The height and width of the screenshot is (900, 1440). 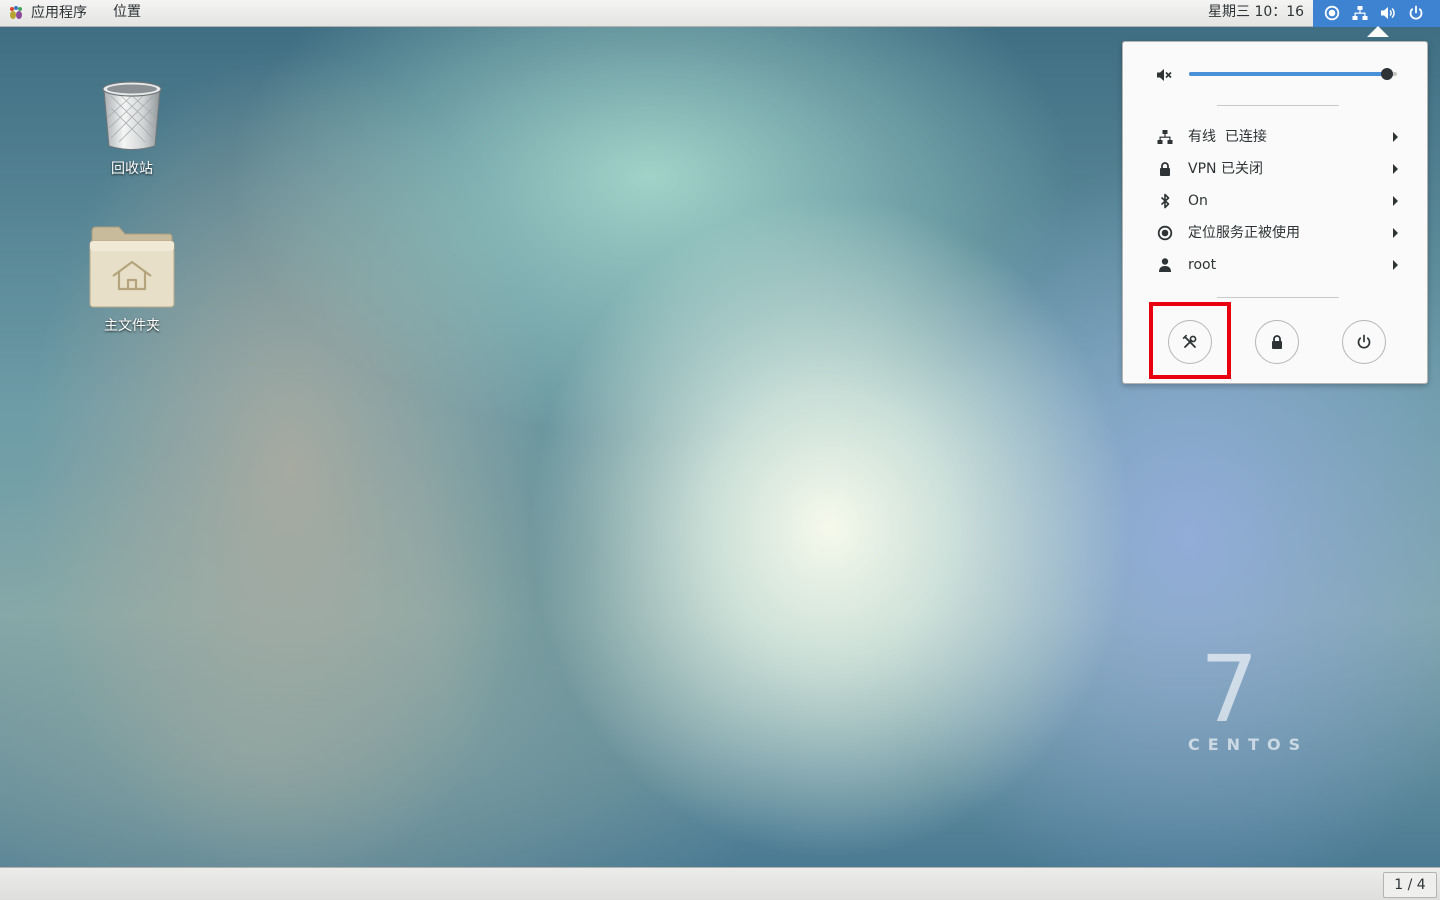 I want to click on svg-text: 7, so click(x=1229, y=689).